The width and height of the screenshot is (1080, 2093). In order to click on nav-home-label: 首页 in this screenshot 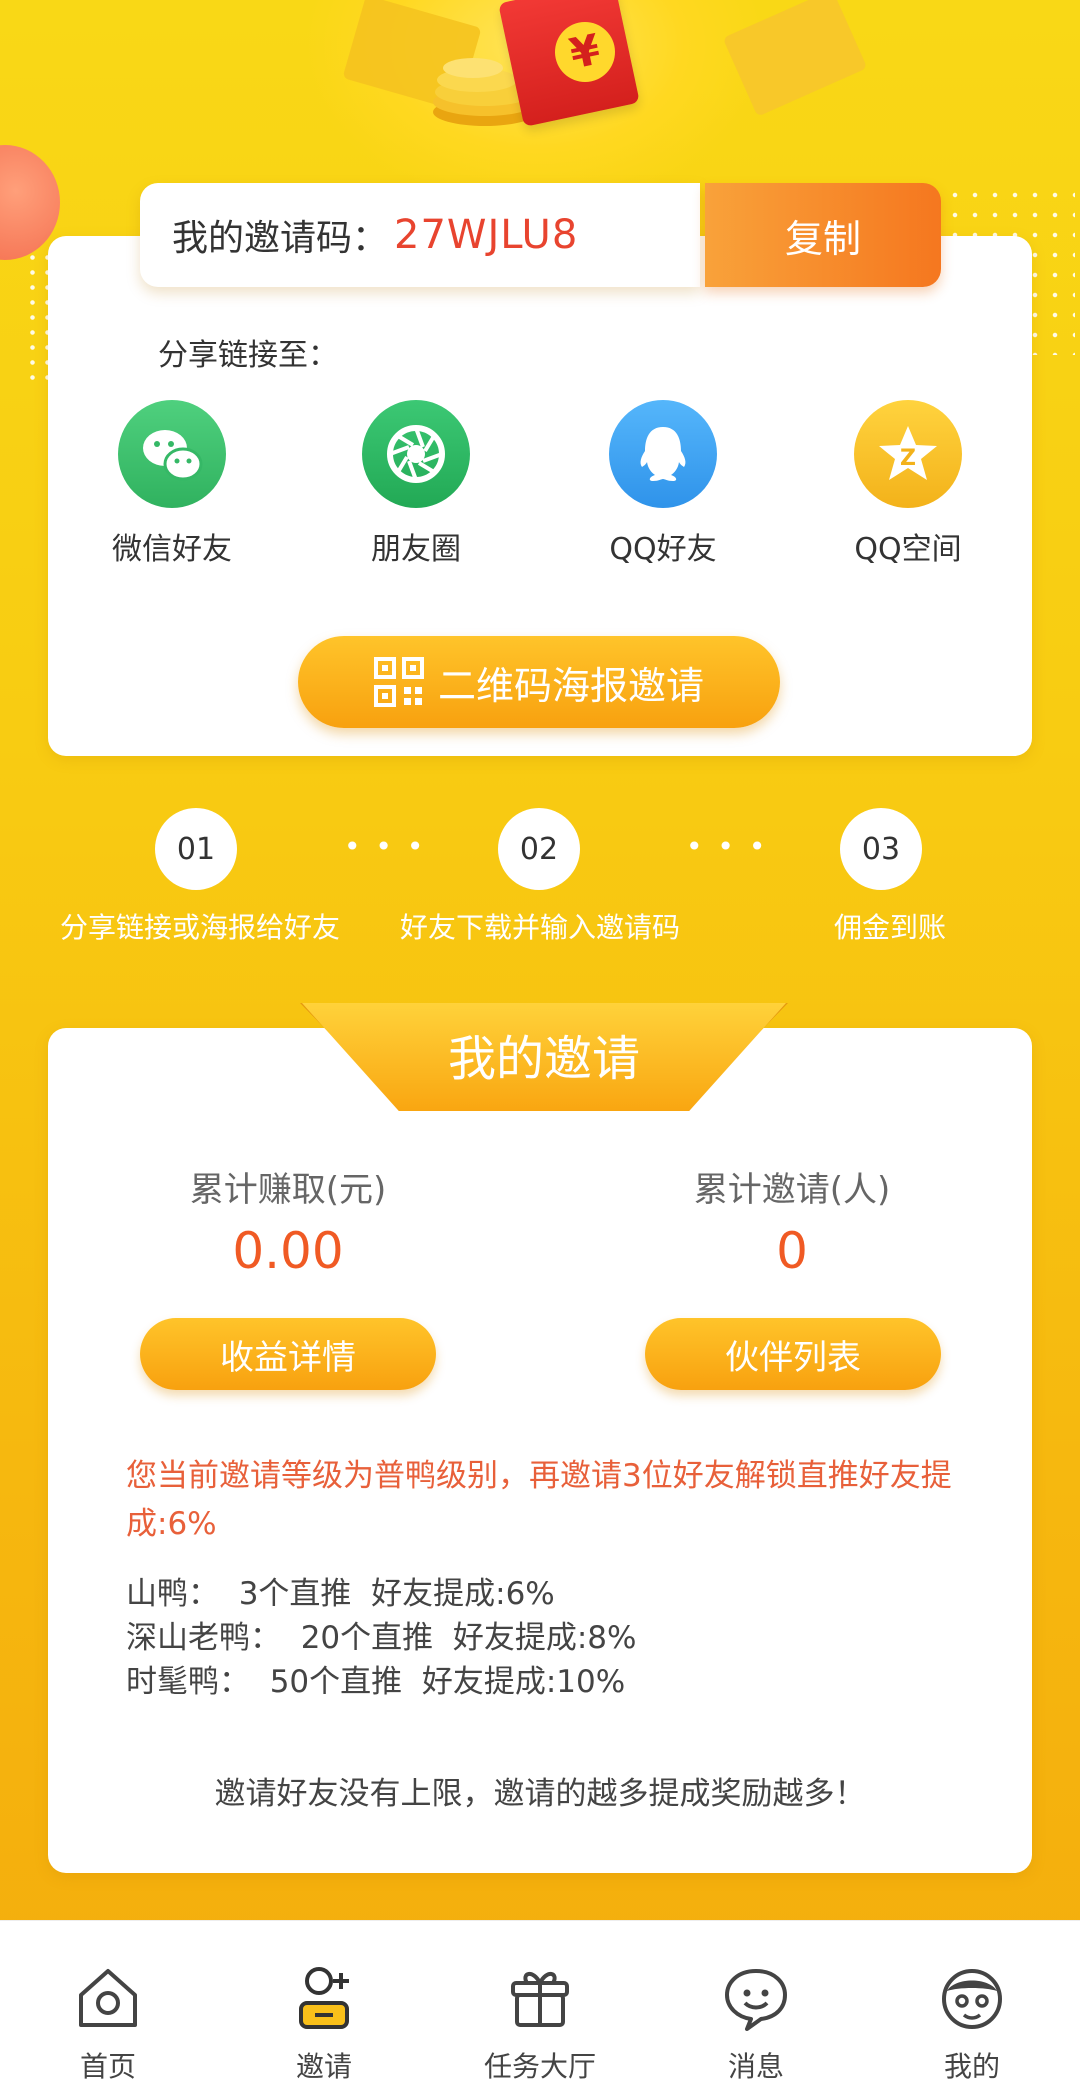, I will do `click(107, 2066)`.